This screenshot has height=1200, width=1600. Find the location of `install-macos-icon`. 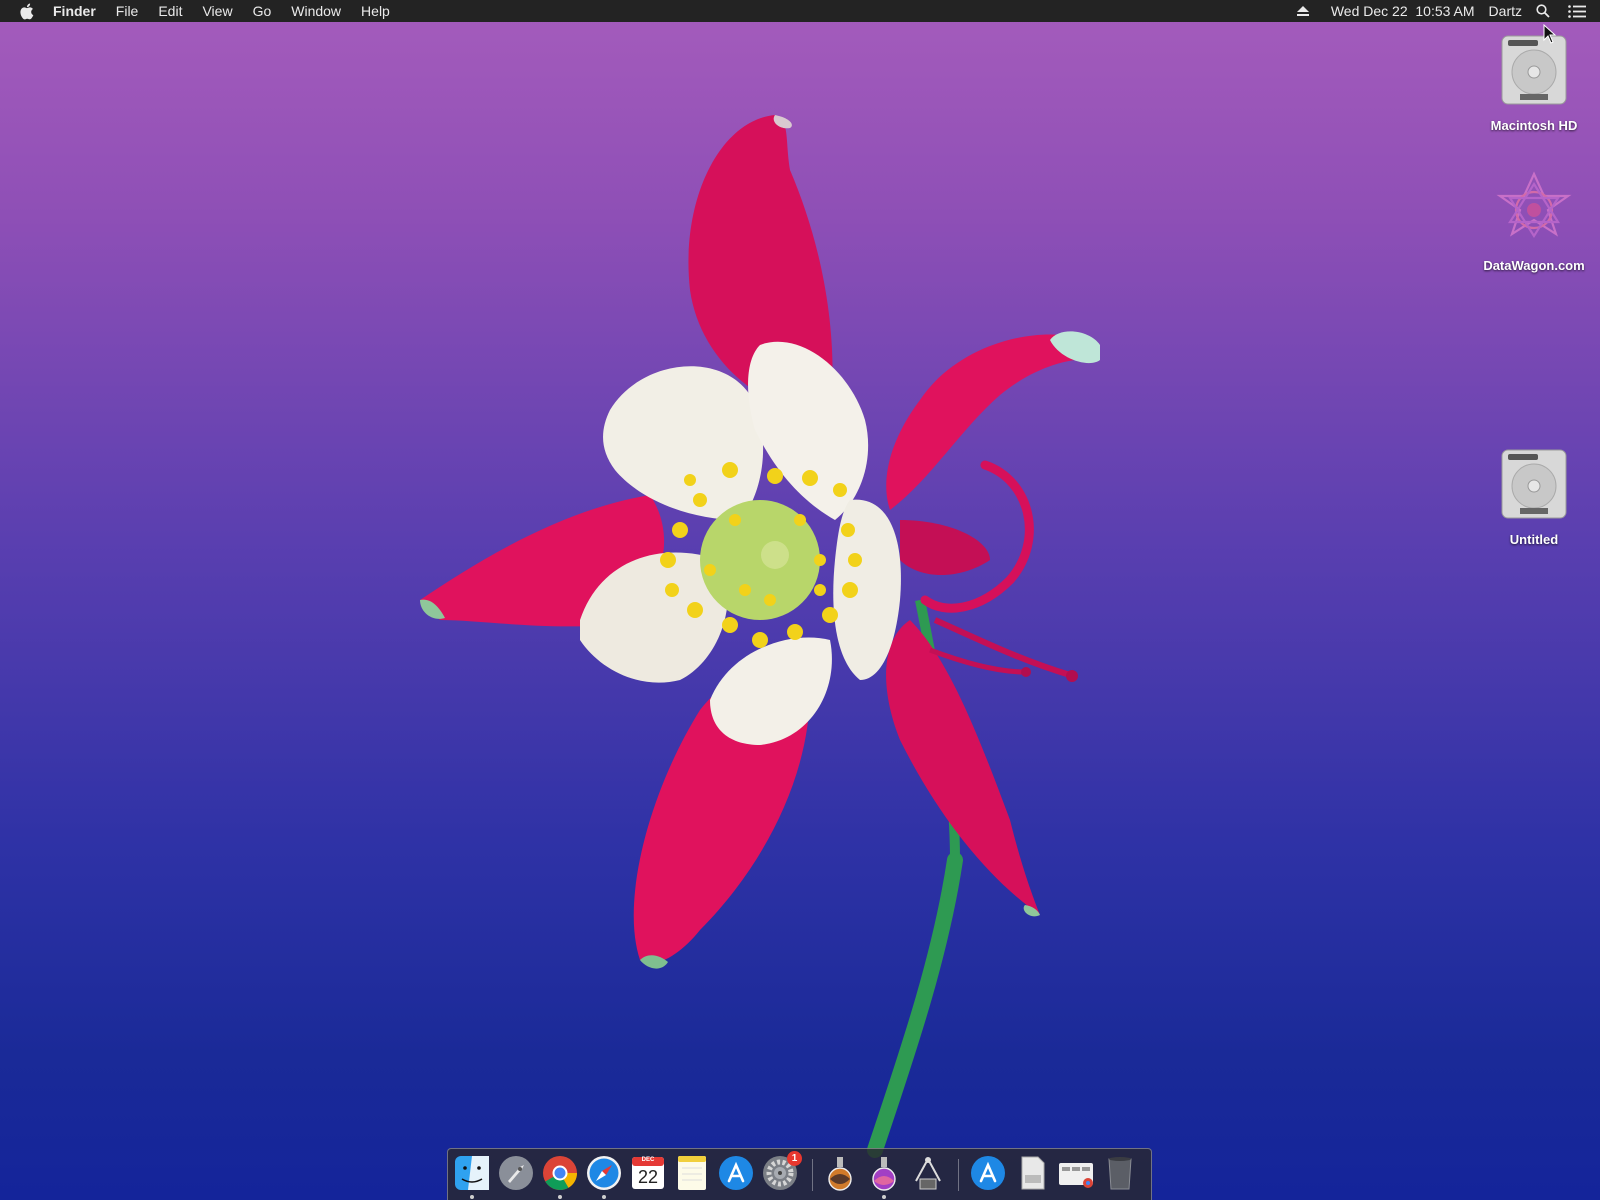

install-macos-icon is located at coordinates (840, 1173).